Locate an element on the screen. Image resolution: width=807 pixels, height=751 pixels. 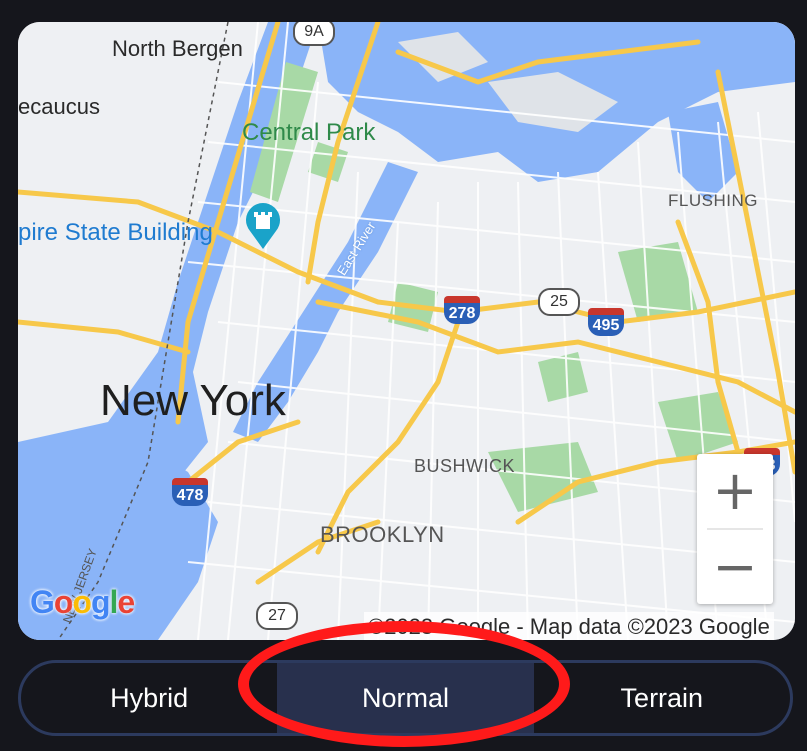
map-type-hybrid-button: Hybrid is located at coordinates (149, 698).